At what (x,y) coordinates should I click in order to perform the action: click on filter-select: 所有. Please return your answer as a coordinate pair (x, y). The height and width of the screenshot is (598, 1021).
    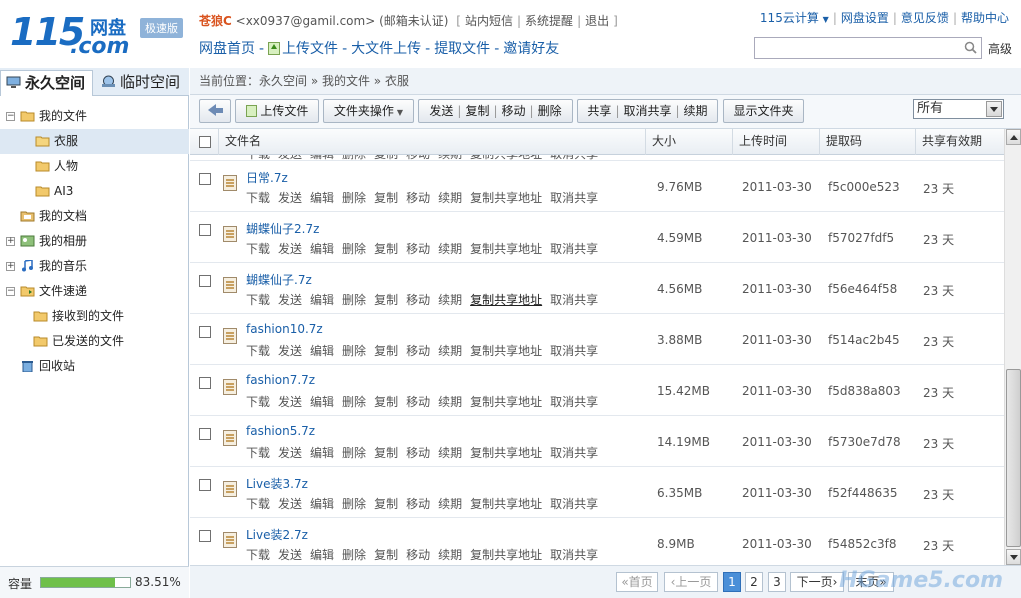
    Looking at the image, I should click on (958, 109).